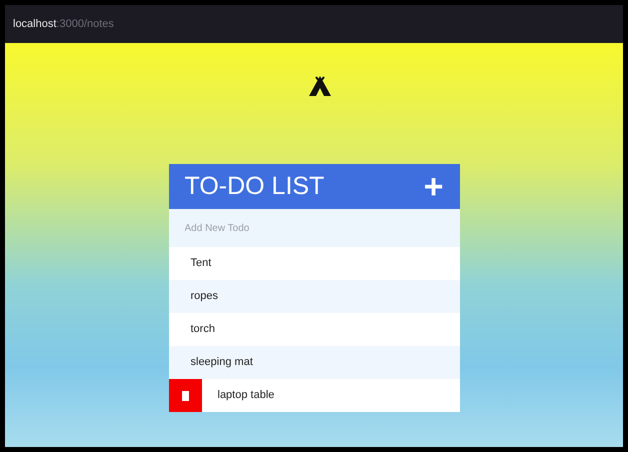 Image resolution: width=628 pixels, height=452 pixels. I want to click on todo-text: laptop table, so click(246, 396).